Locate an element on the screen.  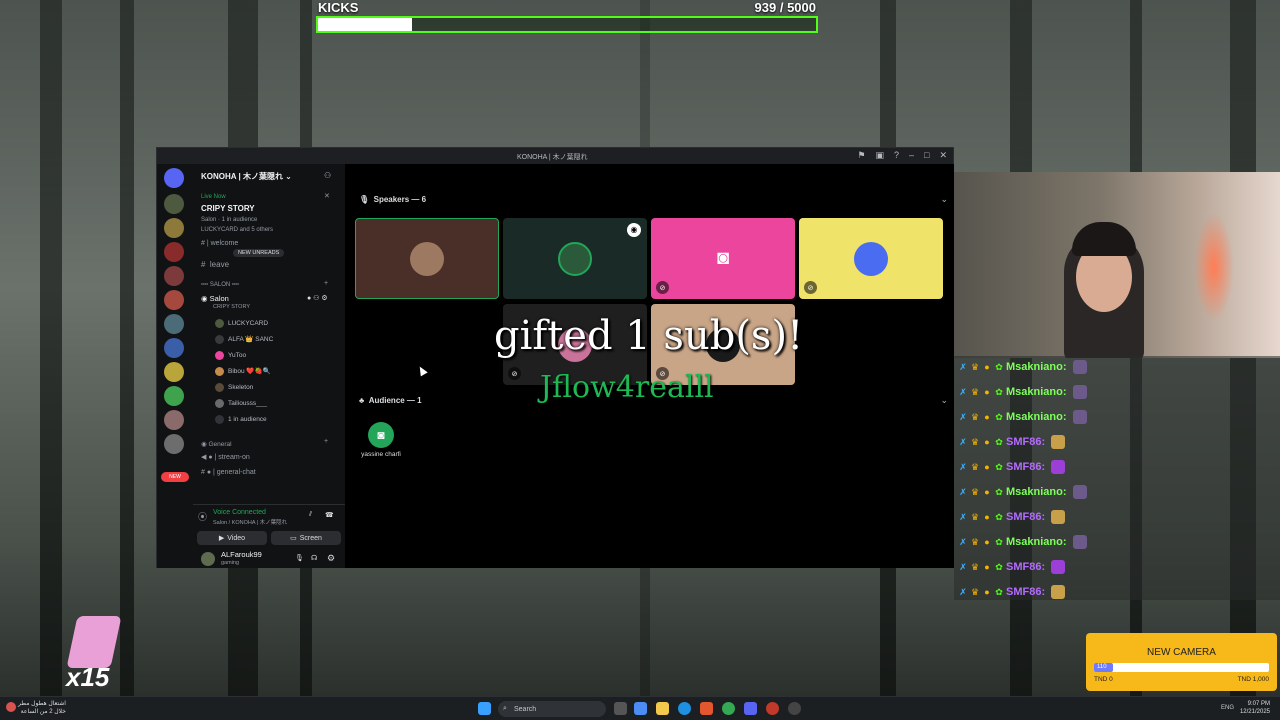
discord-home-icon is located at coordinates (174, 178).